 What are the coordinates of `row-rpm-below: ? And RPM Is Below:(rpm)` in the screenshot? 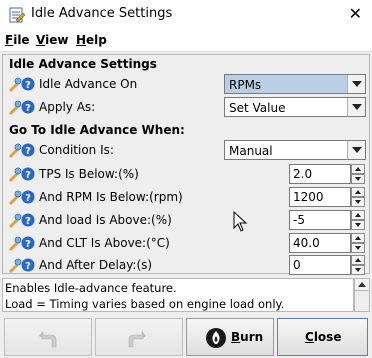 It's located at (186, 197).